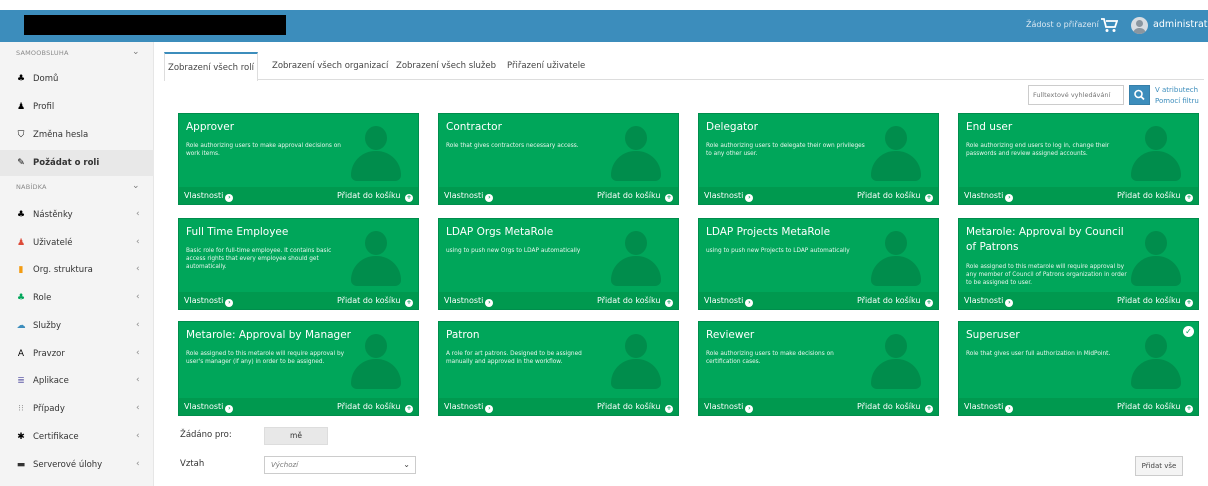 The width and height of the screenshot is (1208, 486). I want to click on search-in-attributes-link: V atributech, so click(1177, 90).